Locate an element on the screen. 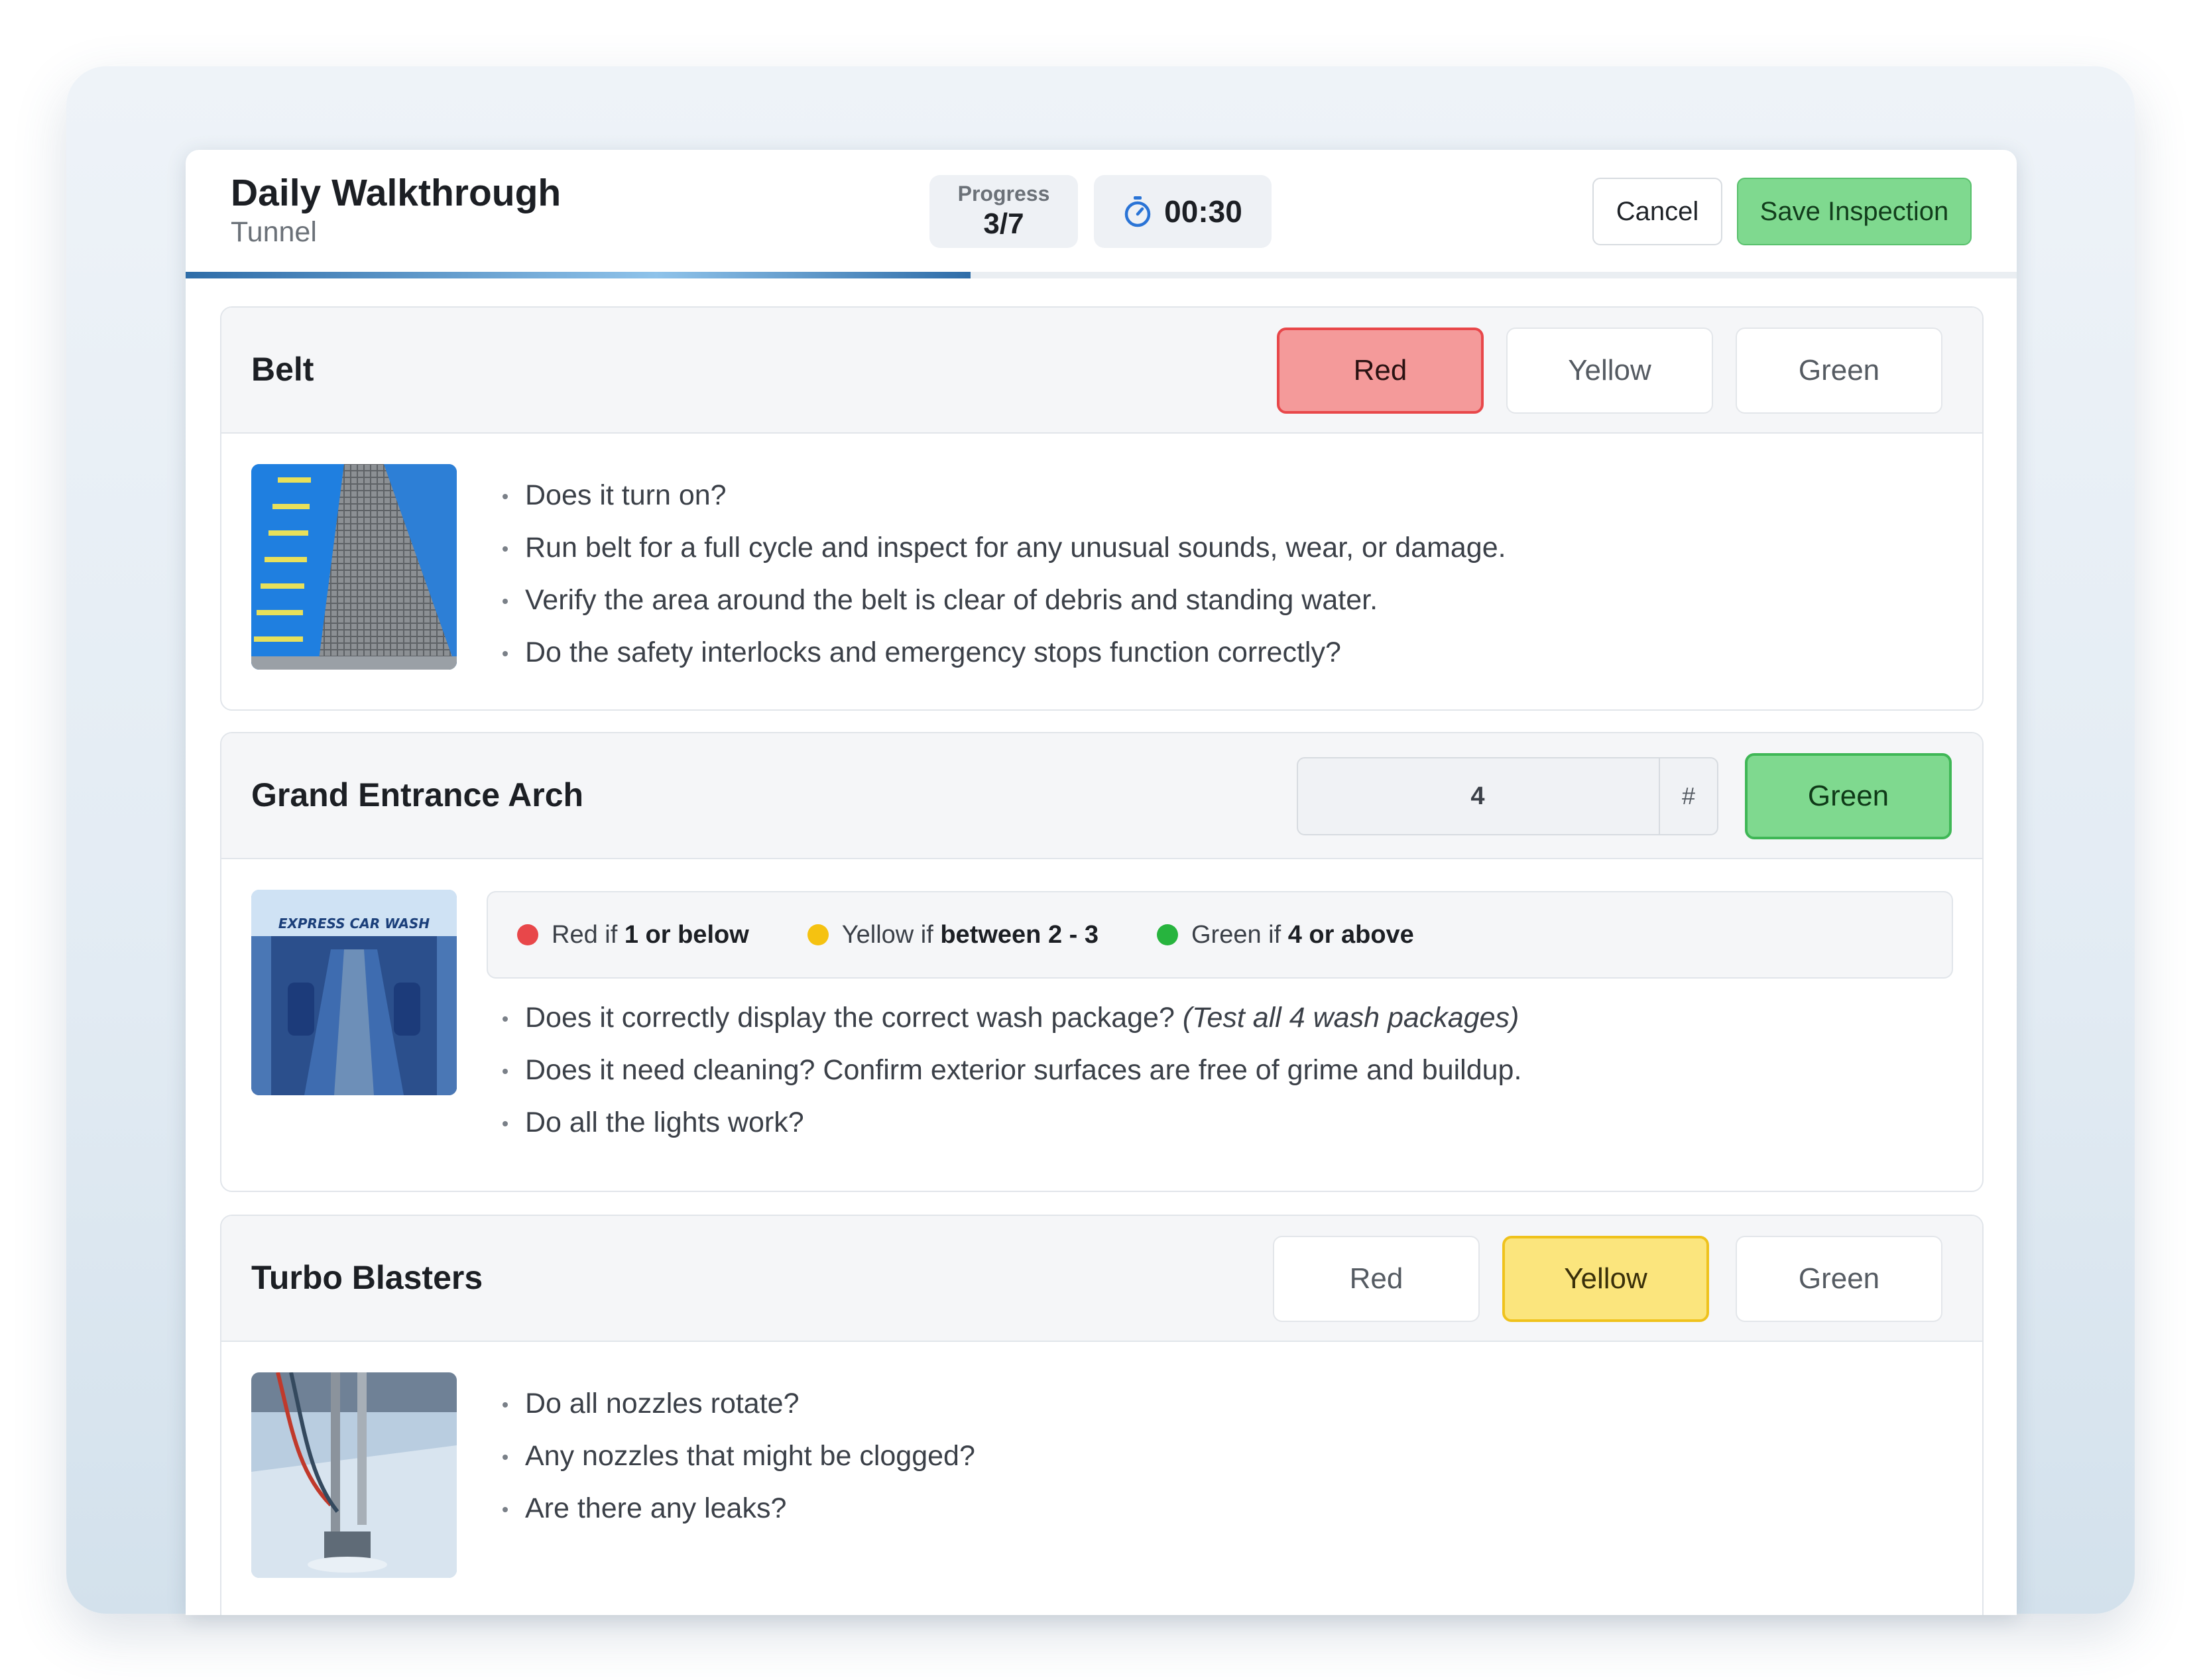  timer-value: 00:30 is located at coordinates (1203, 211).